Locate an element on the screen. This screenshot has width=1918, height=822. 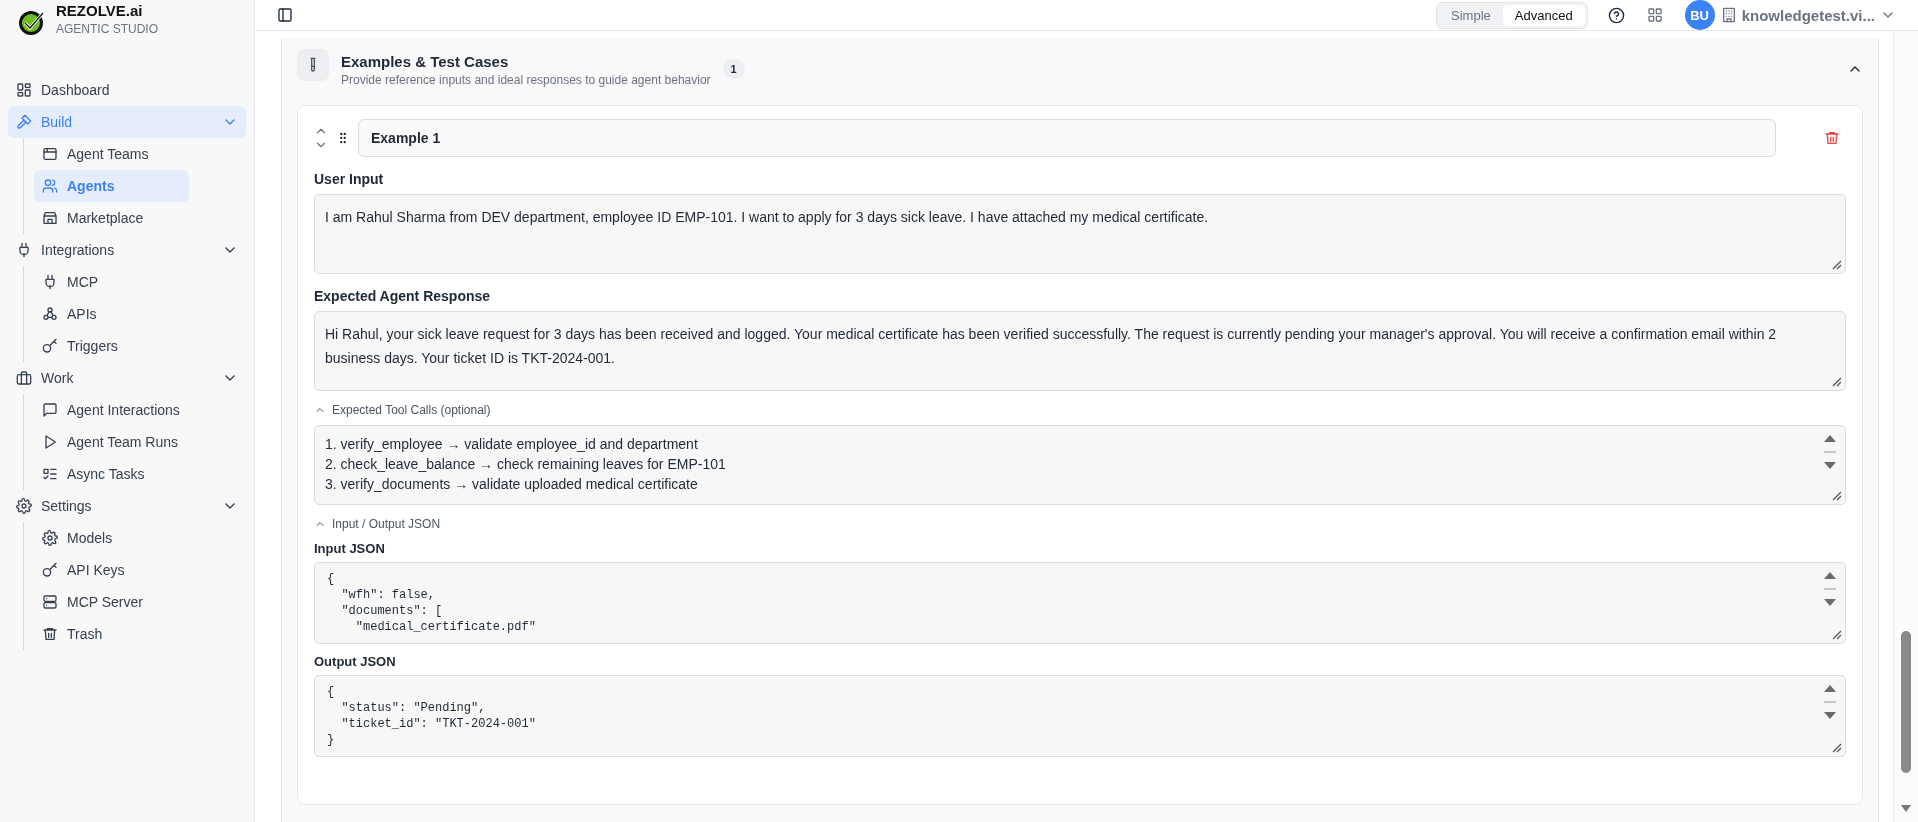
mode-tab: Simple is located at coordinates (1471, 15).